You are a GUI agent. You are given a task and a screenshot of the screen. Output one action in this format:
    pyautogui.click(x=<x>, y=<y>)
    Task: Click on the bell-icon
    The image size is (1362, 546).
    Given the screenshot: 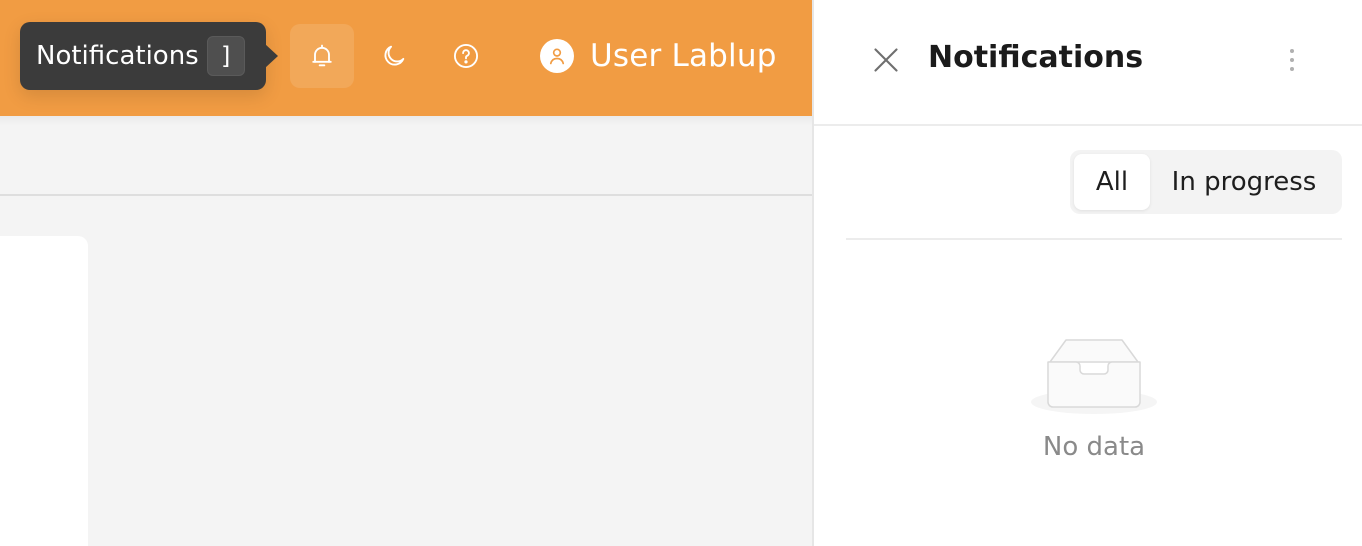 What is the action you would take?
    pyautogui.click(x=322, y=55)
    